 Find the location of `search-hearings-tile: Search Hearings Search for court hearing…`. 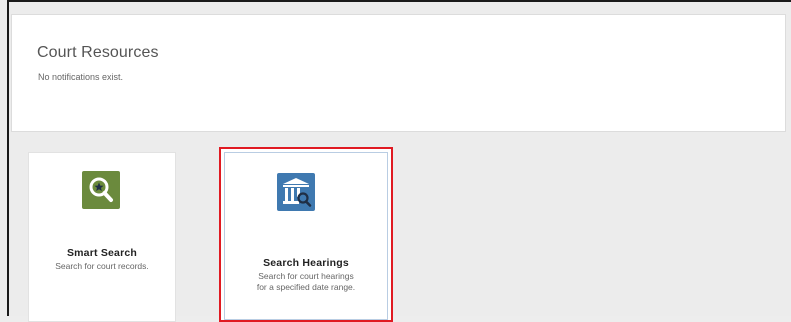

search-hearings-tile: Search Hearings Search for court hearing… is located at coordinates (306, 234).